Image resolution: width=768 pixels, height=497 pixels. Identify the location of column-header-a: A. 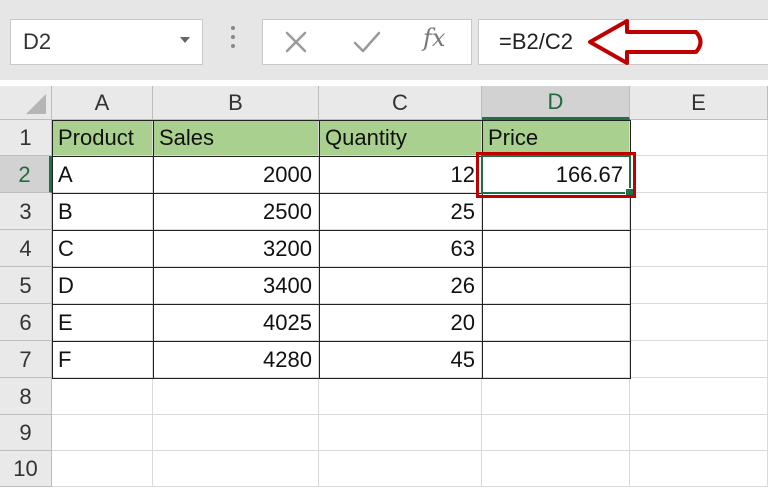
(102, 103).